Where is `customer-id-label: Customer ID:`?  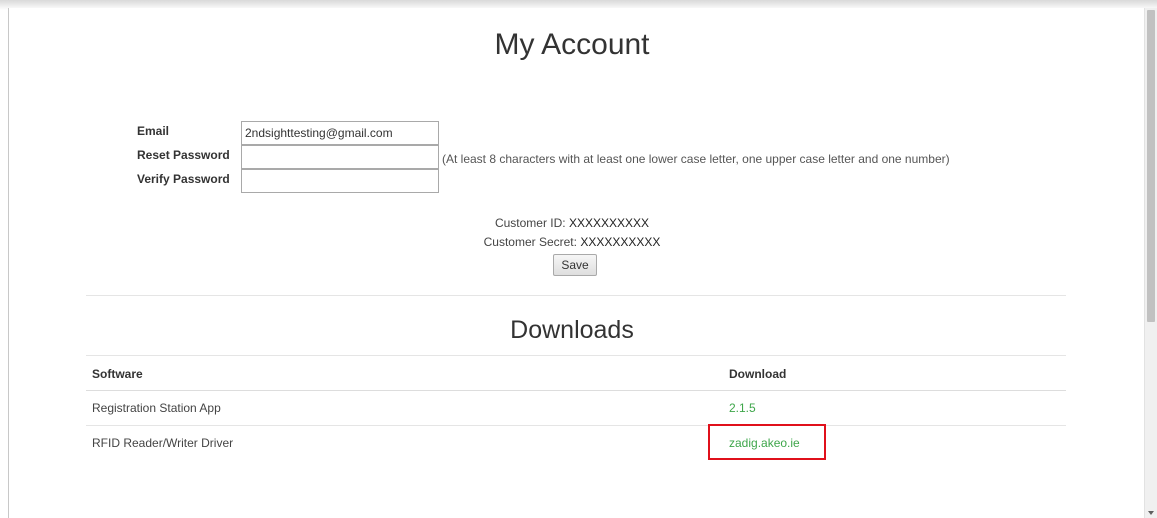
customer-id-label: Customer ID: is located at coordinates (530, 223).